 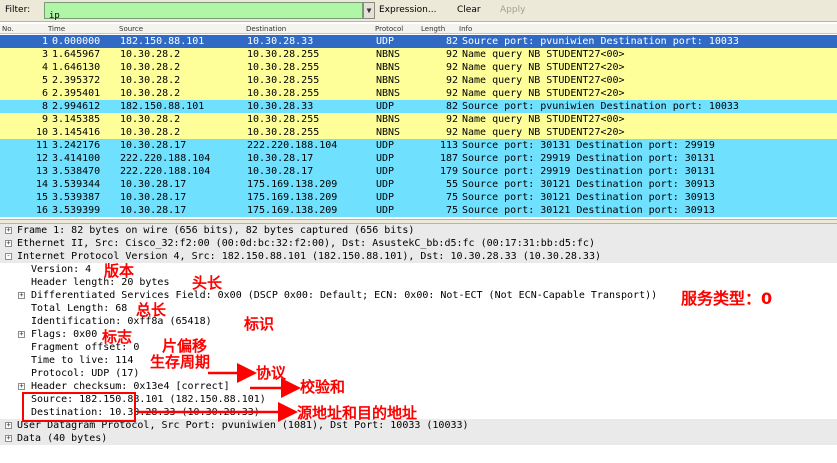 What do you see at coordinates (280, 171) in the screenshot?
I see `cell-destination: 10.30.28.17` at bounding box center [280, 171].